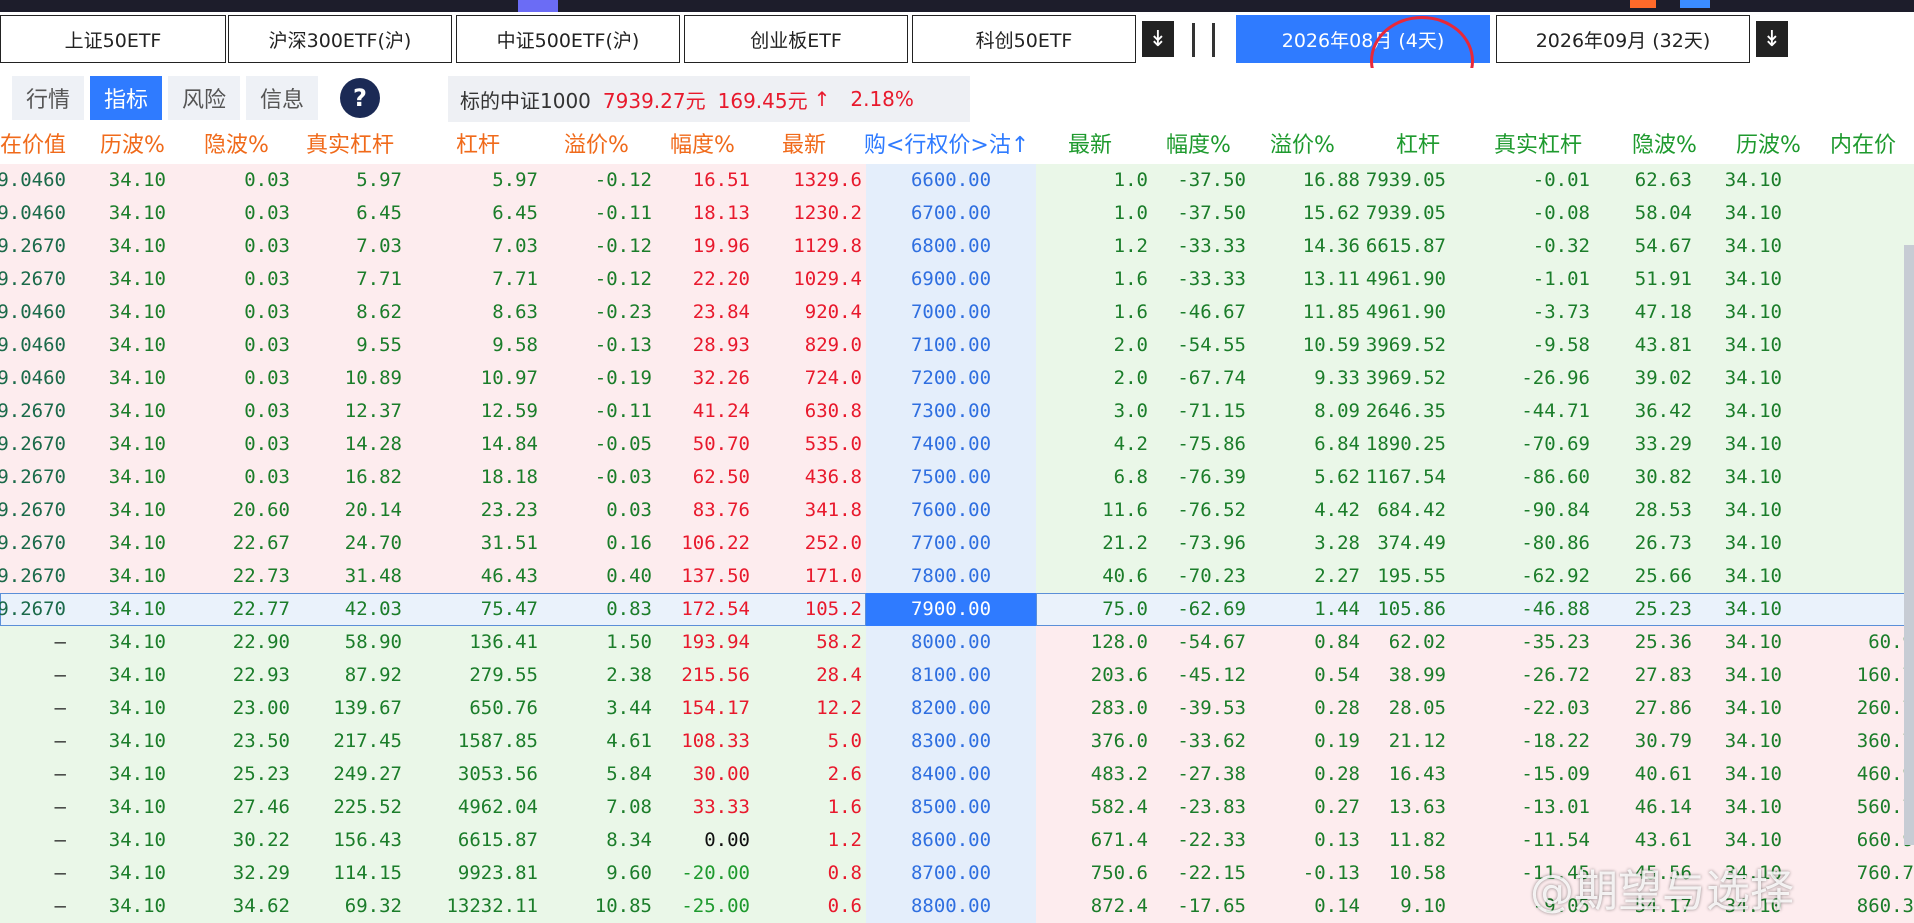 Image resolution: width=1914 pixels, height=923 pixels. Describe the element at coordinates (503, 675) in the screenshot. I see `call-leverage-cell: 279.55` at that location.